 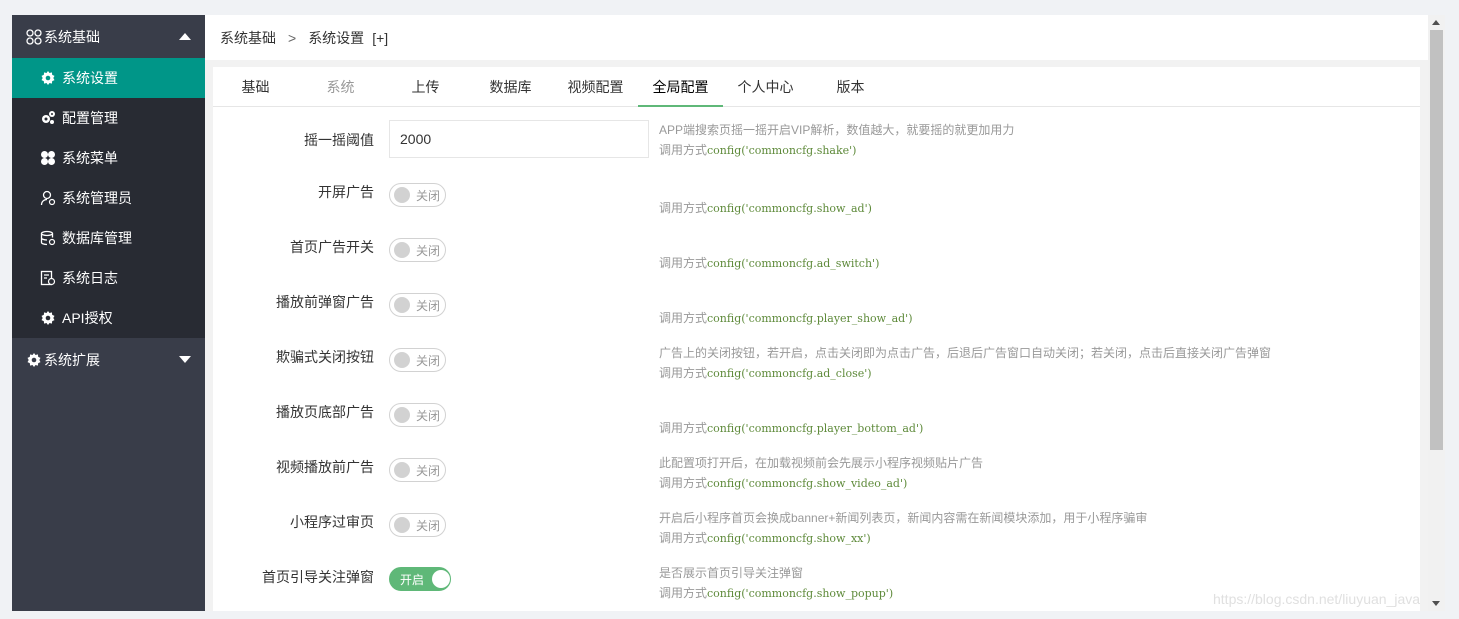 What do you see at coordinates (108, 118) in the screenshot?
I see `sidebar-item-config-management: 配置管理` at bounding box center [108, 118].